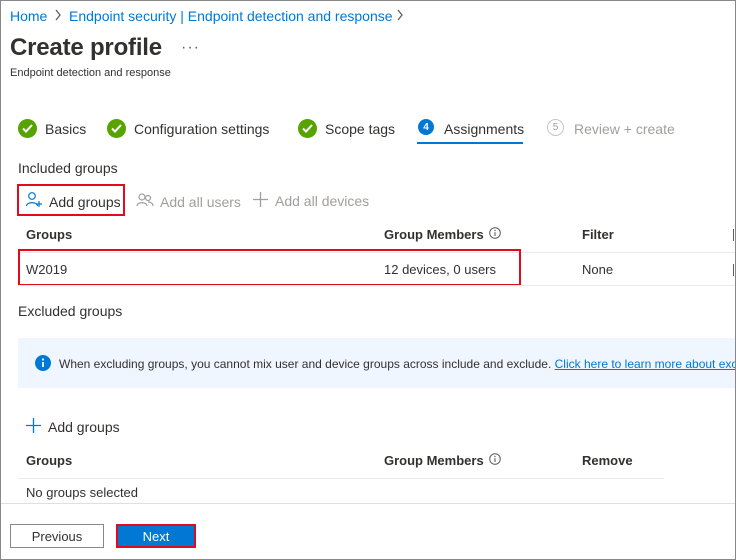  Describe the element at coordinates (86, 47) in the screenshot. I see `page-title: Create profile` at that location.